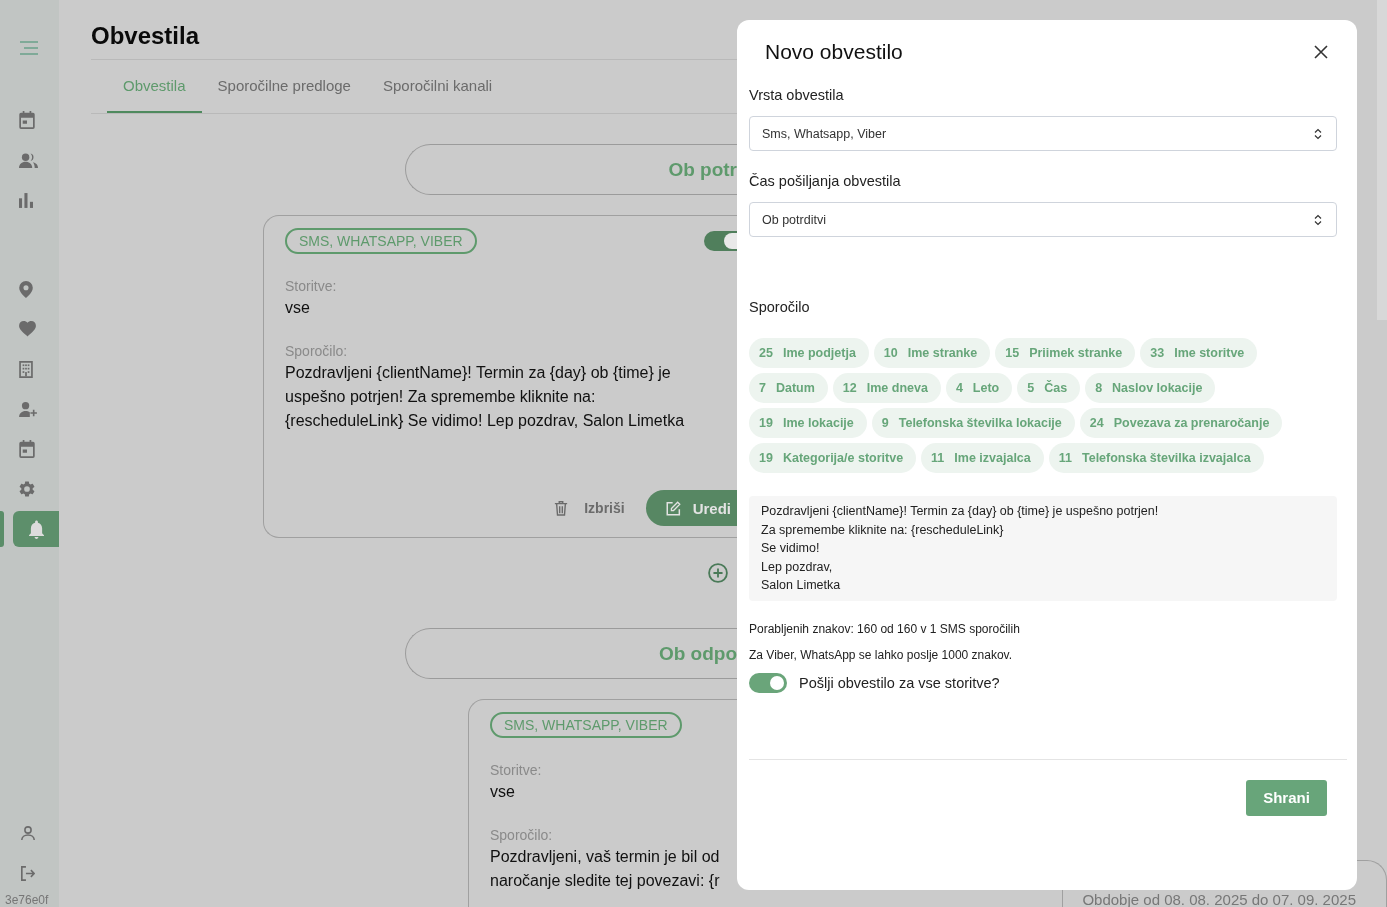  What do you see at coordinates (28, 409) in the screenshot?
I see `user-plus-icon` at bounding box center [28, 409].